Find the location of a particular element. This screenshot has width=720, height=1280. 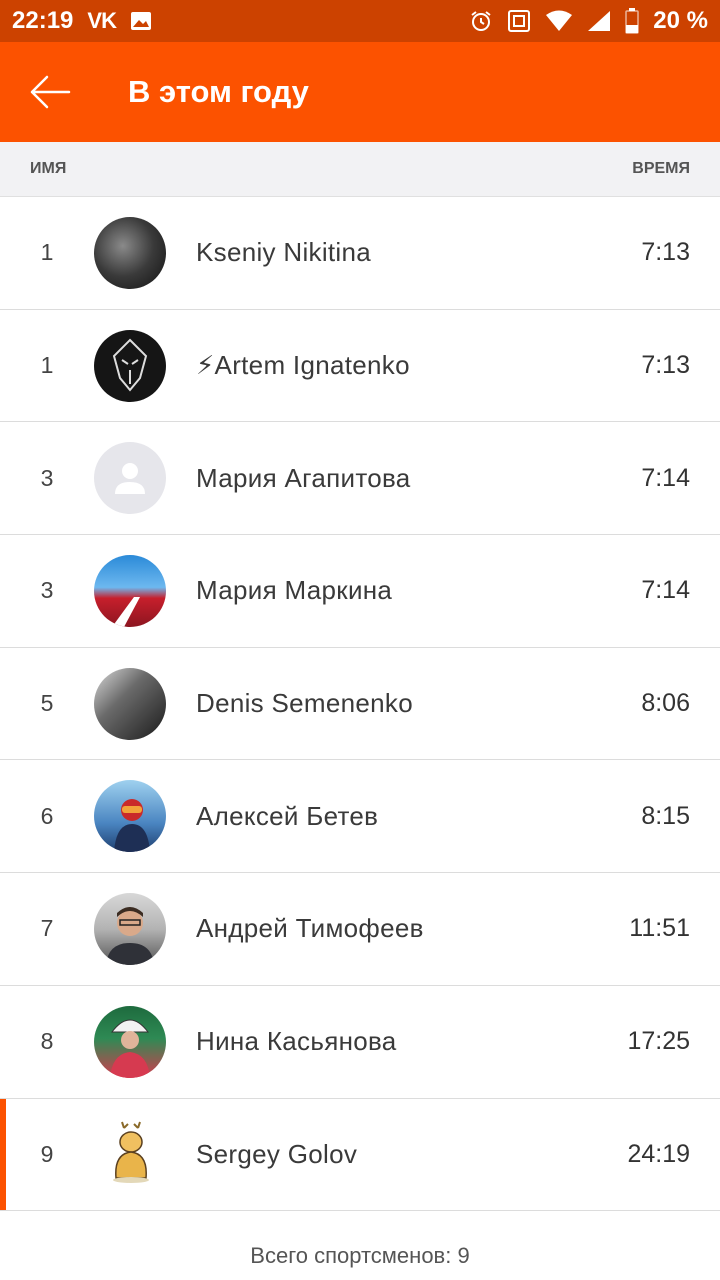

time: 8:15 is located at coordinates (665, 815).